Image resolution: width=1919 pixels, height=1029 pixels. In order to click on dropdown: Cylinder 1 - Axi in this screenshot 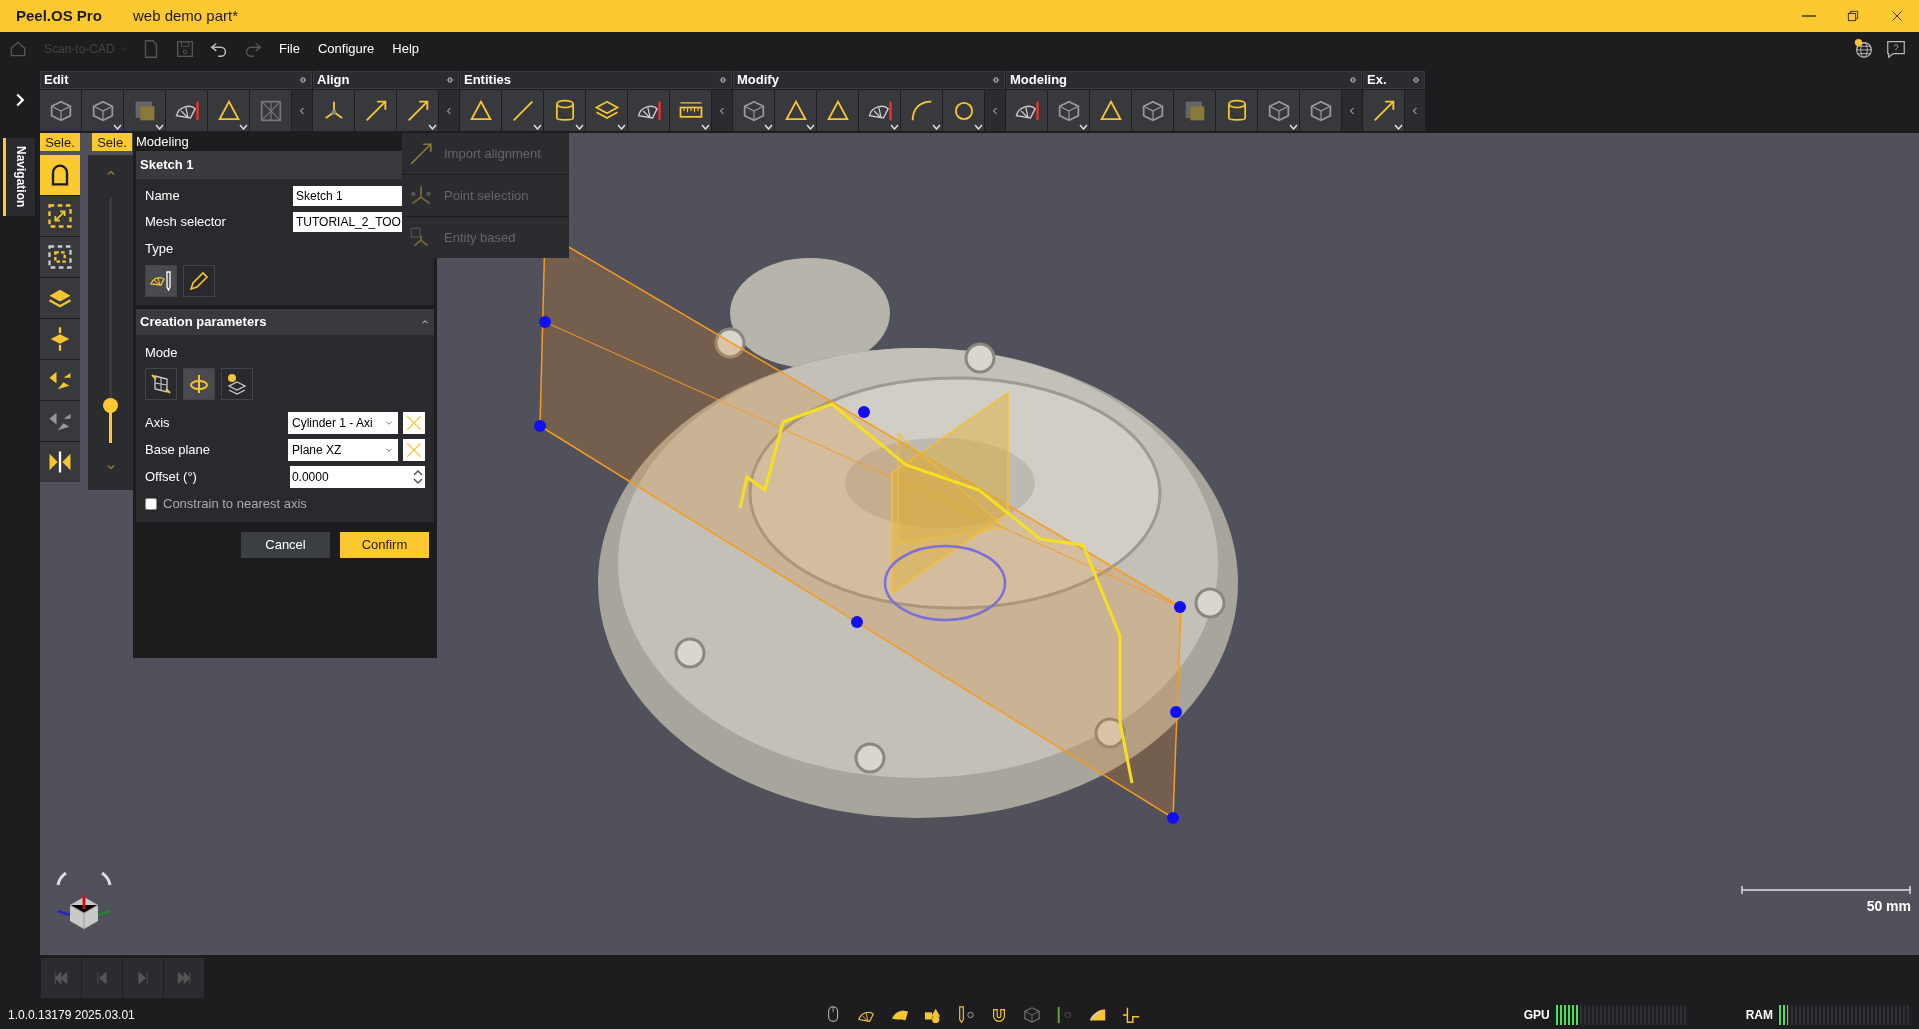, I will do `click(343, 423)`.